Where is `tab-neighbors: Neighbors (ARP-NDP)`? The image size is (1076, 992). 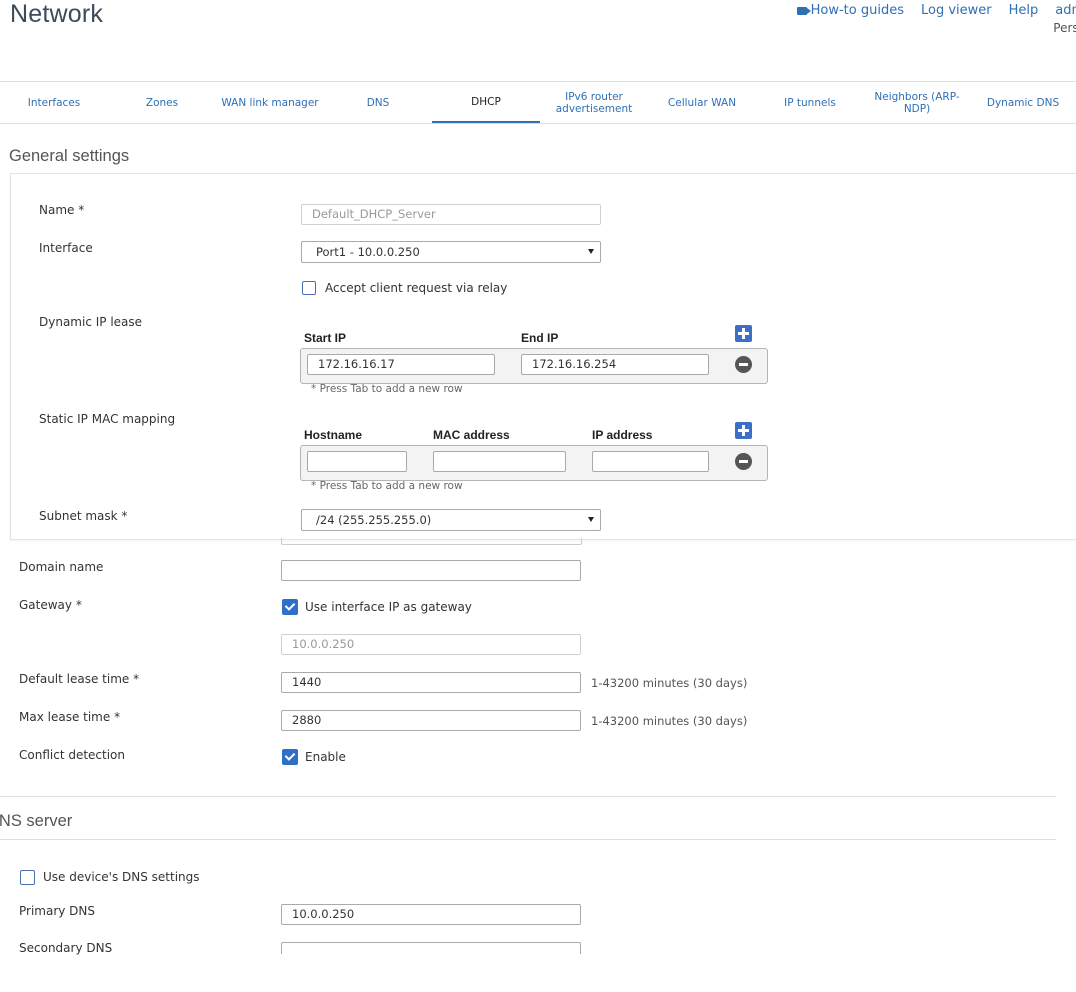
tab-neighbors: Neighbors (ARP-NDP) is located at coordinates (917, 102).